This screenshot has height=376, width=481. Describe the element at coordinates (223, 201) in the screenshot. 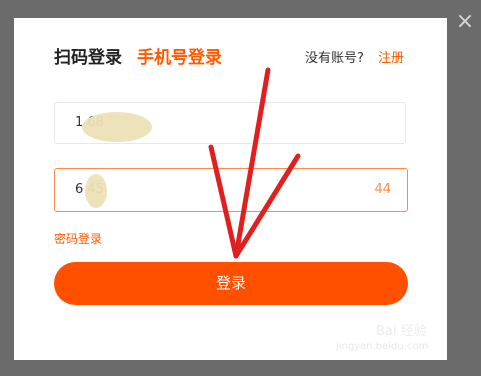

I see `annotation-arrow-left-wing` at that location.